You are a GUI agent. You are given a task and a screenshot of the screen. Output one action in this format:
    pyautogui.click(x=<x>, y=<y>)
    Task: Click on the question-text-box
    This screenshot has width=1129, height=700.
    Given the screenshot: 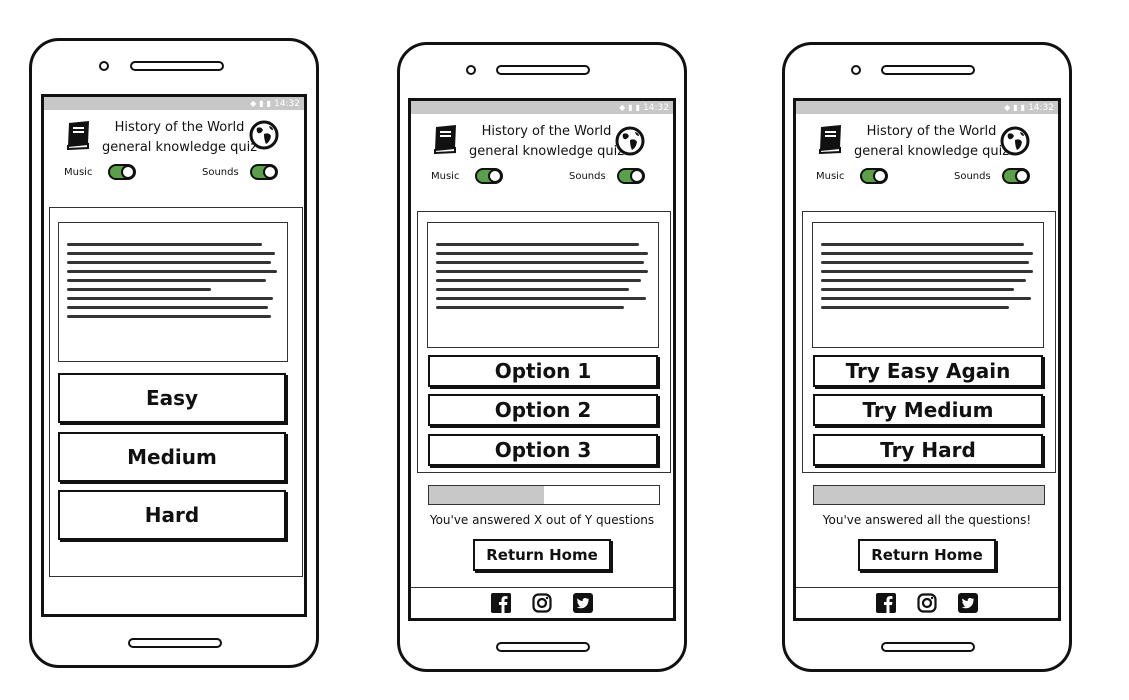 What is the action you would take?
    pyautogui.click(x=543, y=285)
    